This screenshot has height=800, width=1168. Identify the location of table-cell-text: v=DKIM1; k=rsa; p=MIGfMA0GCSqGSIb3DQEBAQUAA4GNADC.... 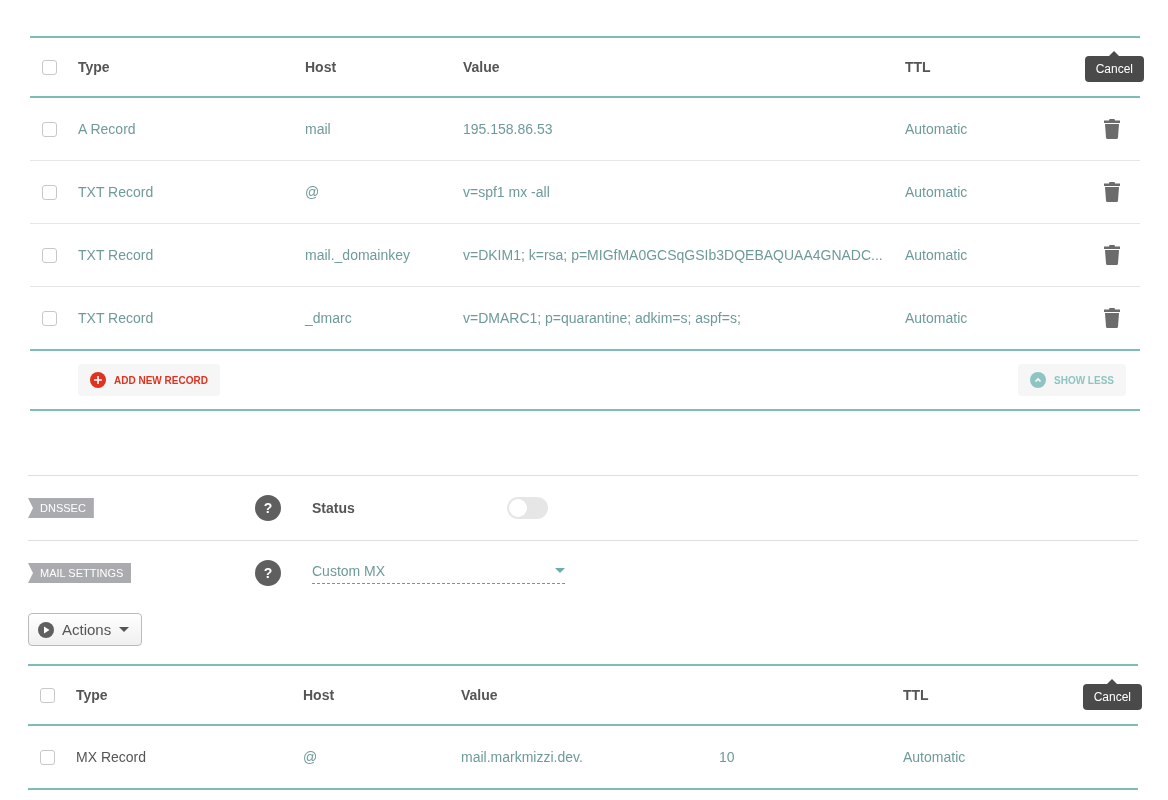
(673, 255).